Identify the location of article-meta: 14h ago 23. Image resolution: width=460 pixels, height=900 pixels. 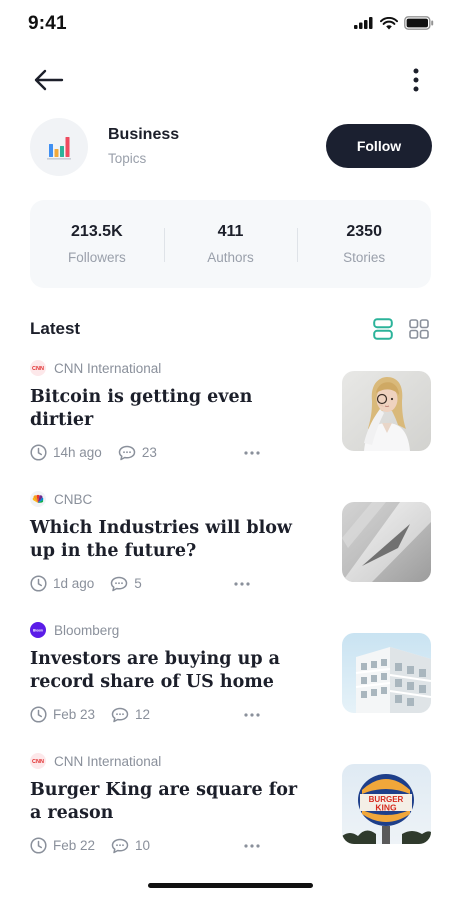
(93, 452).